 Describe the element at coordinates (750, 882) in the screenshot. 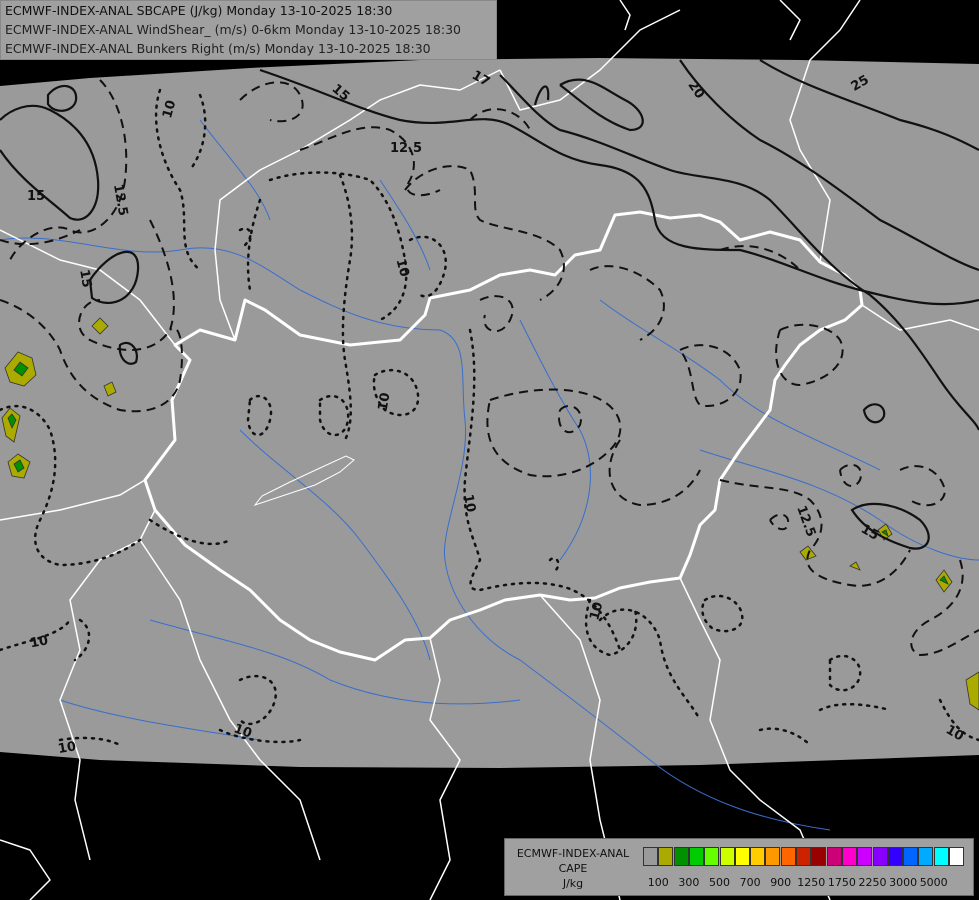

I see `legend-tick-label: 700` at that location.